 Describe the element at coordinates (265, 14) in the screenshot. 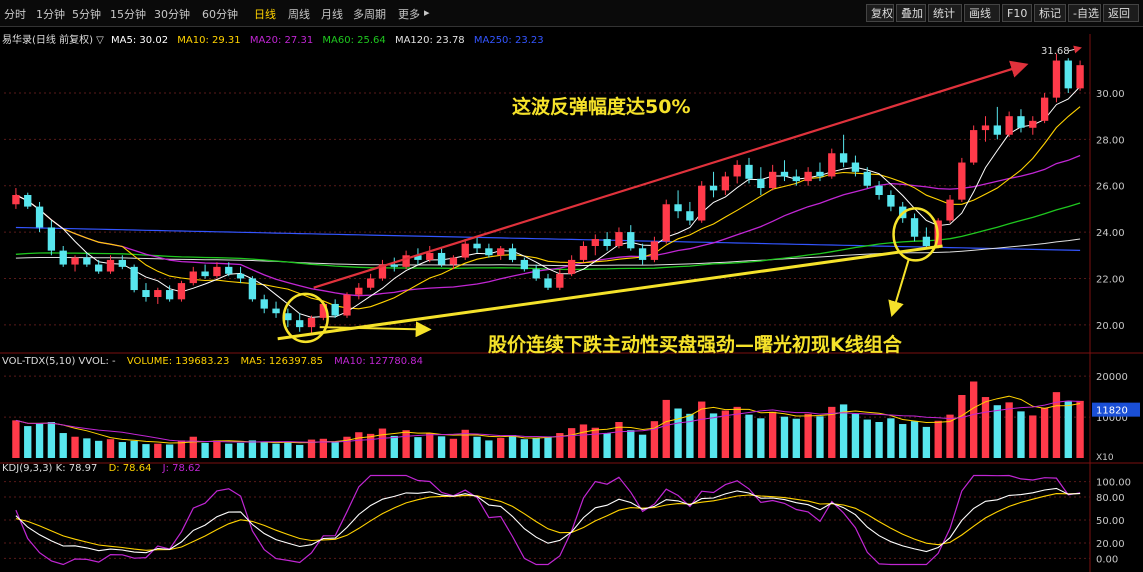

I see `tab-6: 日线` at that location.